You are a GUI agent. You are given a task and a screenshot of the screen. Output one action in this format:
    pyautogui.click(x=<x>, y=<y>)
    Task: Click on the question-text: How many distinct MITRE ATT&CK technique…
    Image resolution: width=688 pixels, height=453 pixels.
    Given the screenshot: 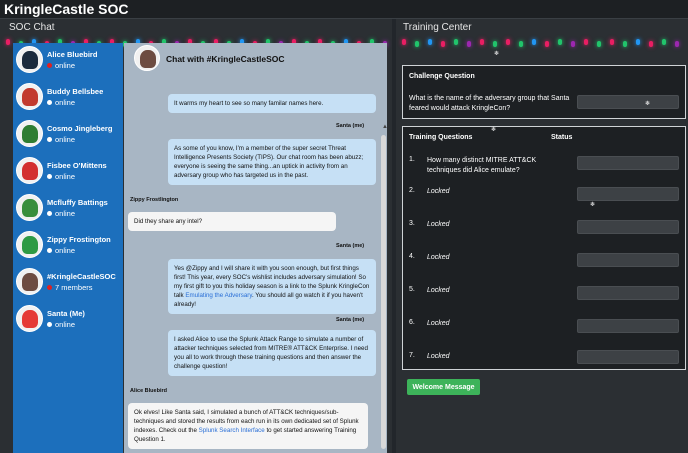 What is the action you would take?
    pyautogui.click(x=482, y=165)
    